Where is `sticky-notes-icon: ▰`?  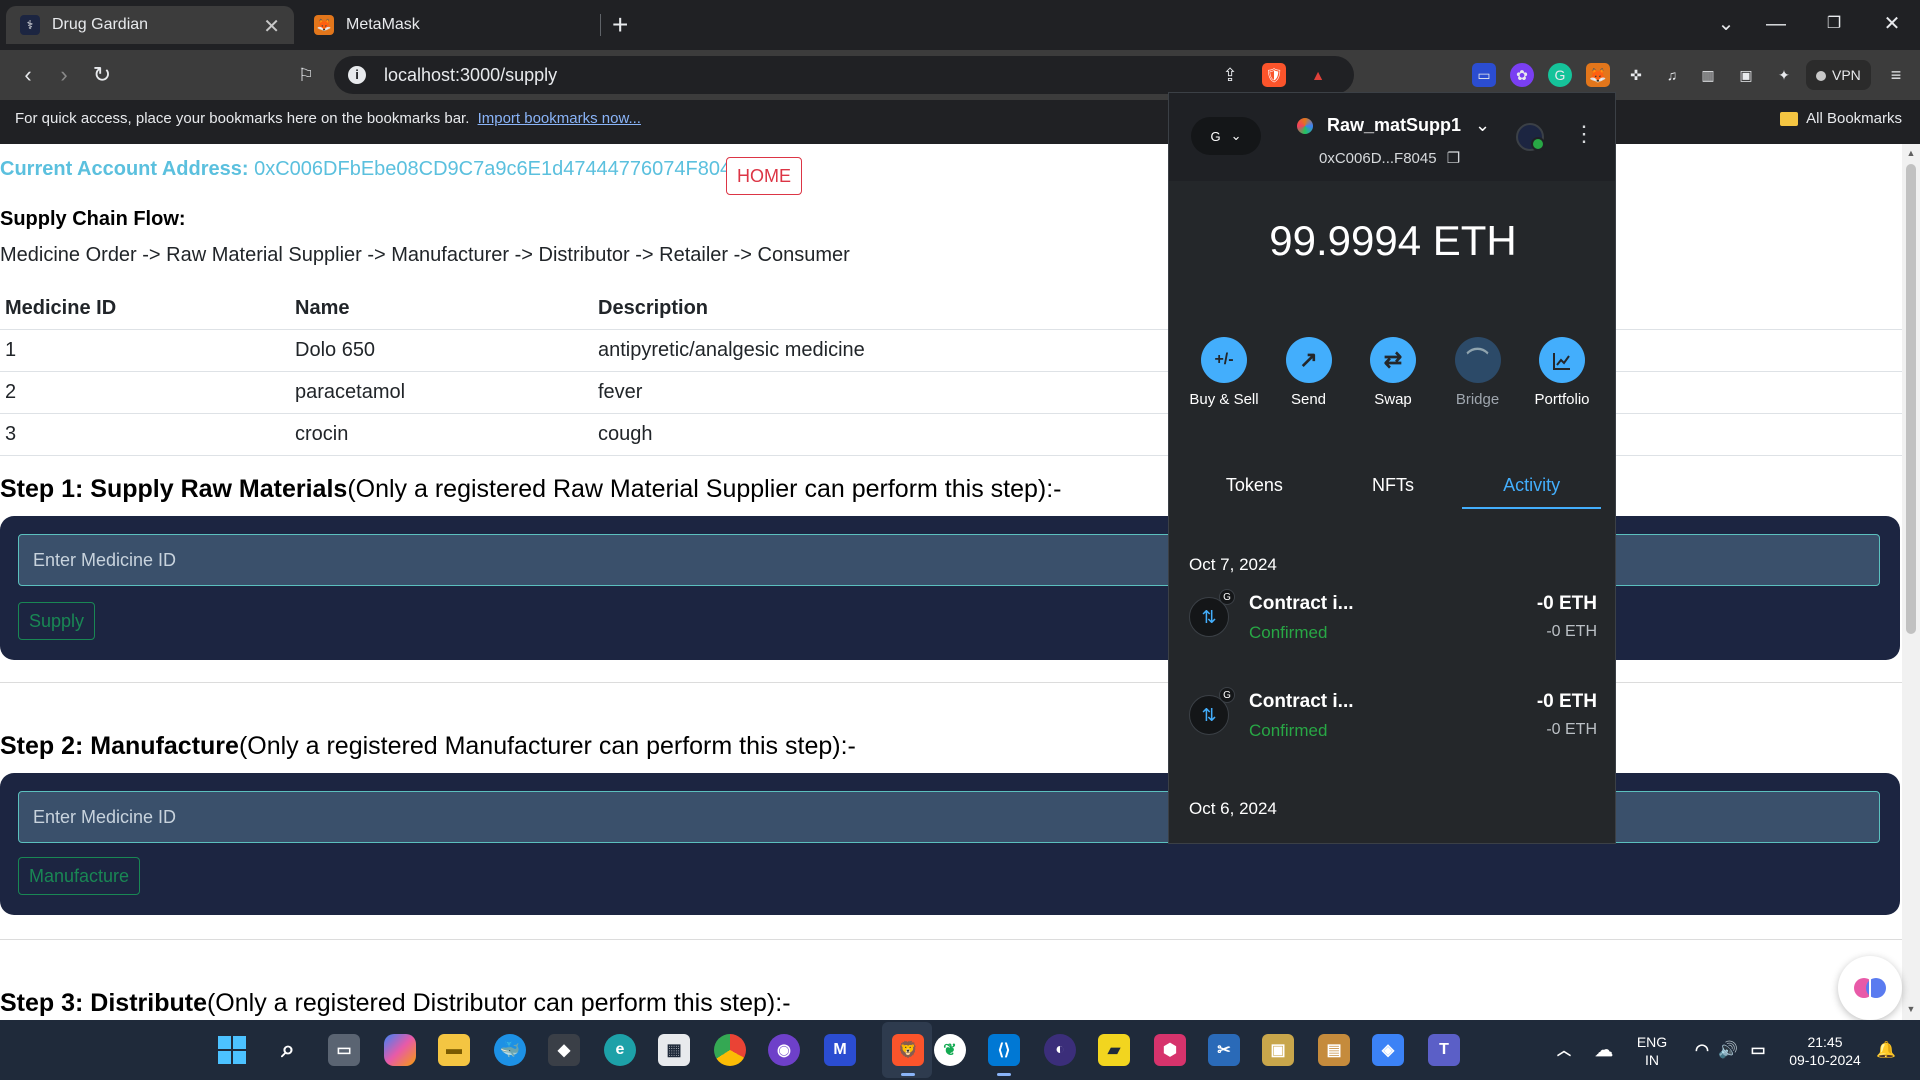
sticky-notes-icon: ▰ is located at coordinates (1114, 1050).